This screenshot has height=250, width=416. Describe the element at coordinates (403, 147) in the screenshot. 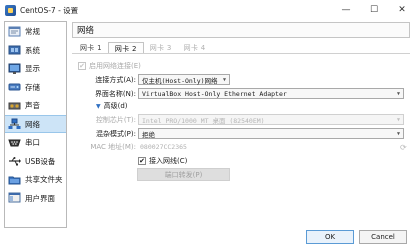

I see `refresh-mac-icon: ⟳` at that location.